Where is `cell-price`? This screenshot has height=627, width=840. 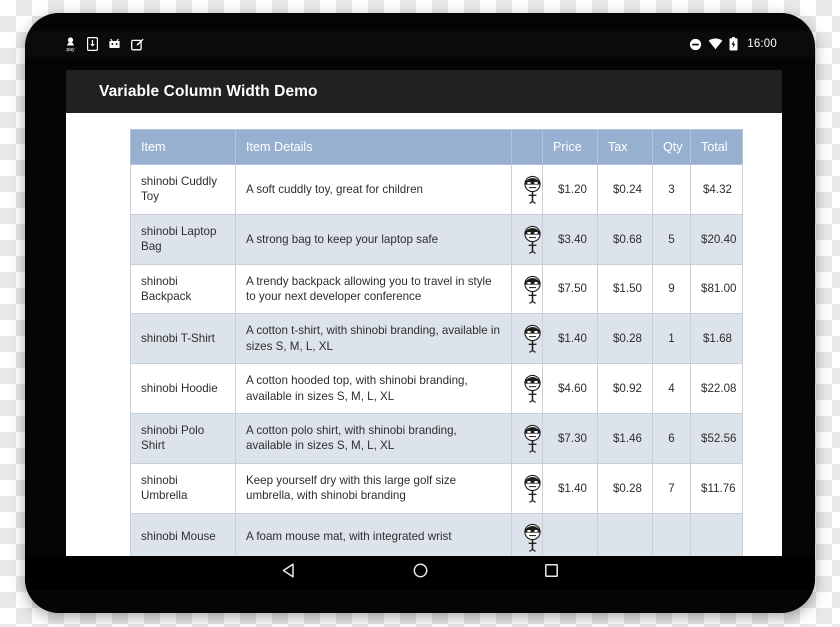 cell-price is located at coordinates (570, 535).